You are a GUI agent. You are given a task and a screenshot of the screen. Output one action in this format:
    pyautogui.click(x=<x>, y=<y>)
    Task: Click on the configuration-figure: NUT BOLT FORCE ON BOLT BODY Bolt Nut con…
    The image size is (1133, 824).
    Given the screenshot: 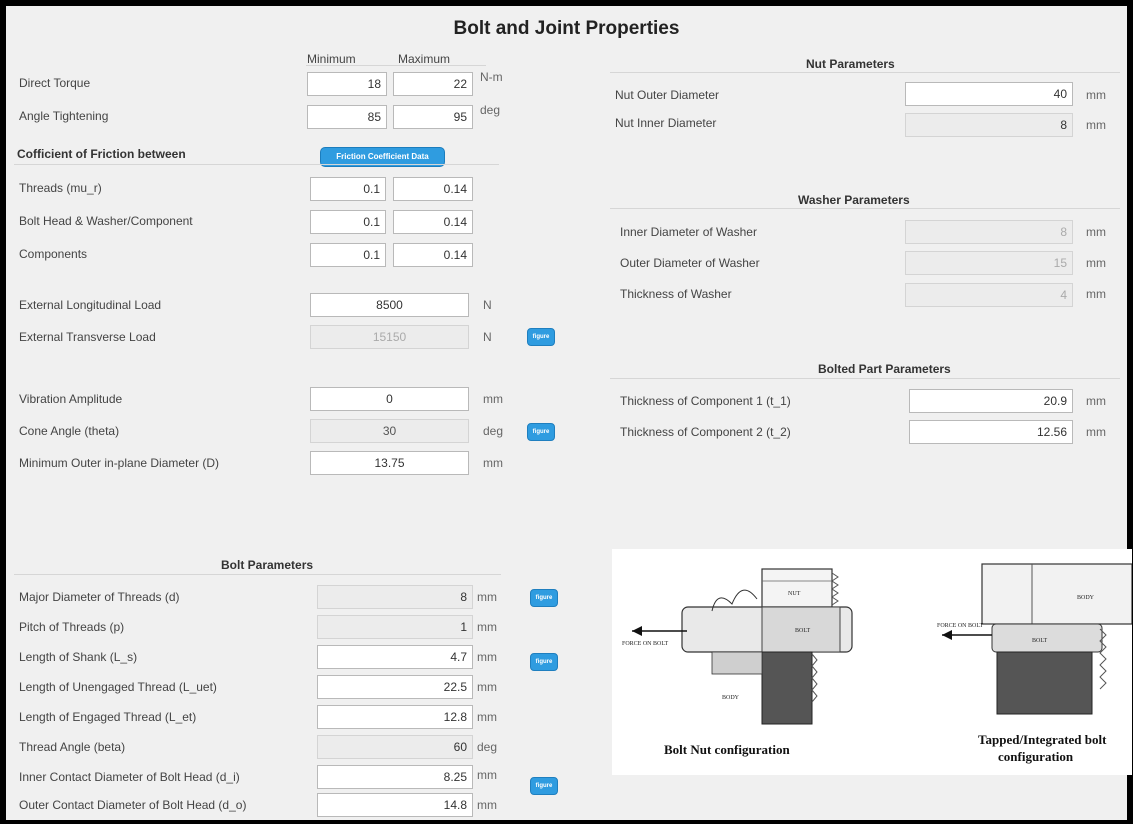 What is the action you would take?
    pyautogui.click(x=872, y=662)
    